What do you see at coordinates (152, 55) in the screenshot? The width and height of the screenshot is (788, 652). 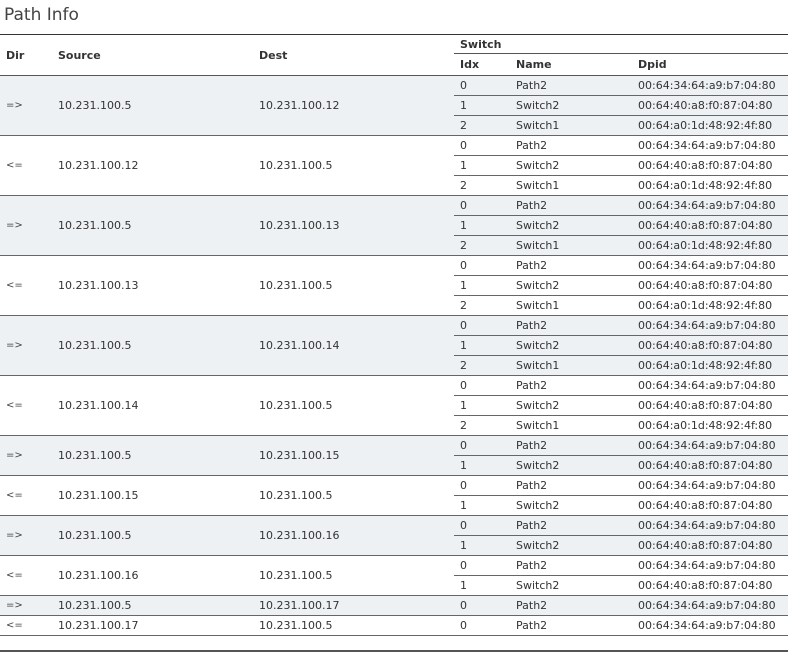 I see `column-header-source: Source` at bounding box center [152, 55].